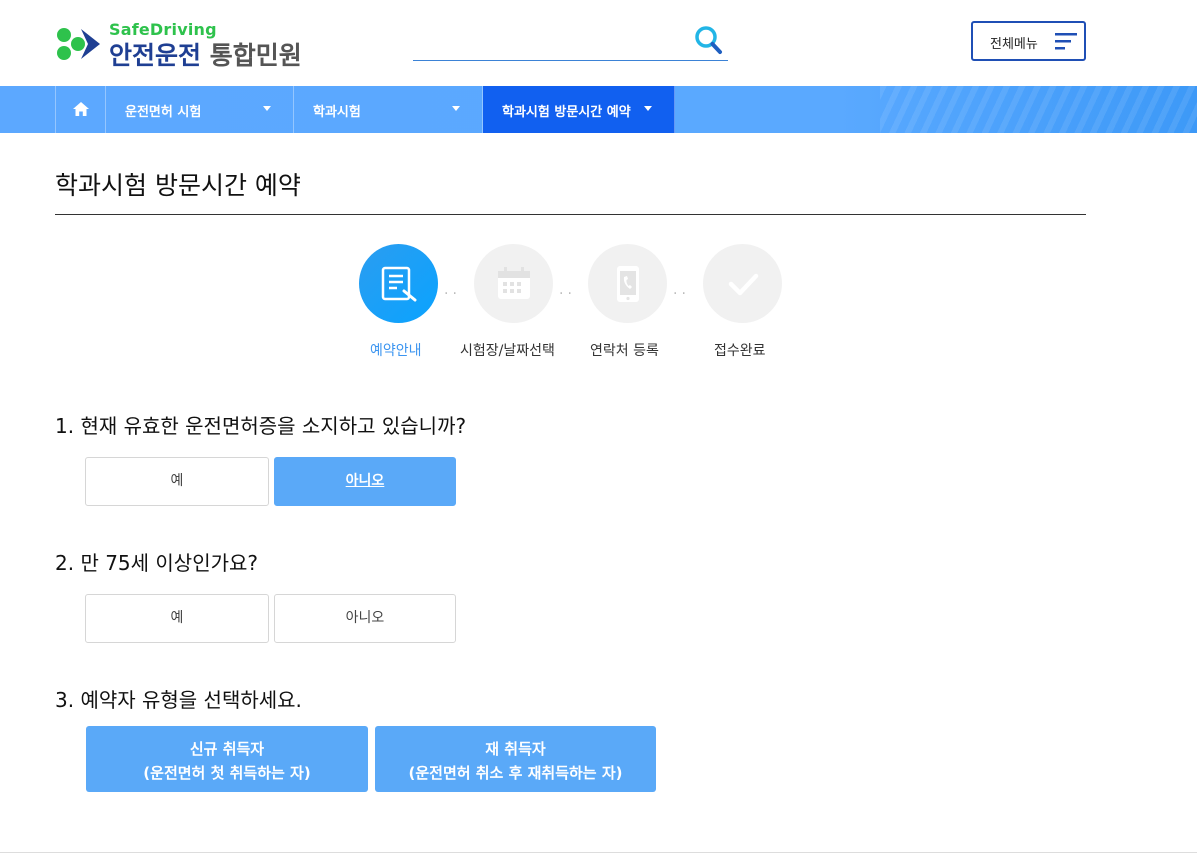 This screenshot has width=1197, height=856. I want to click on phone-icon, so click(628, 284).